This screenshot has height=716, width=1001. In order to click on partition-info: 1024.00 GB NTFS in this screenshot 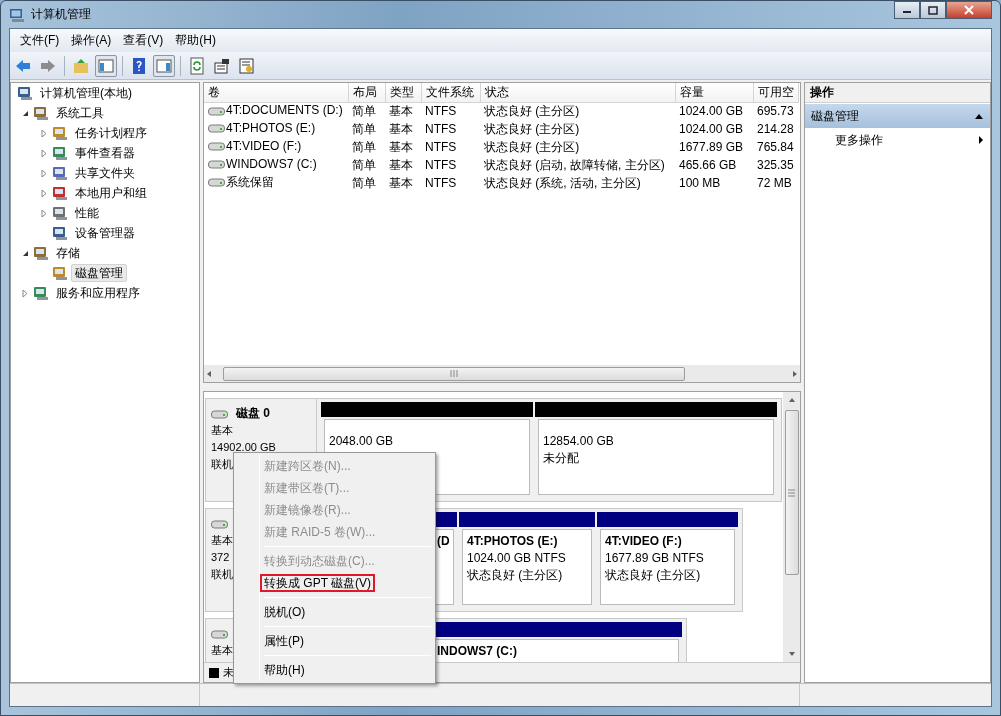, I will do `click(517, 558)`.